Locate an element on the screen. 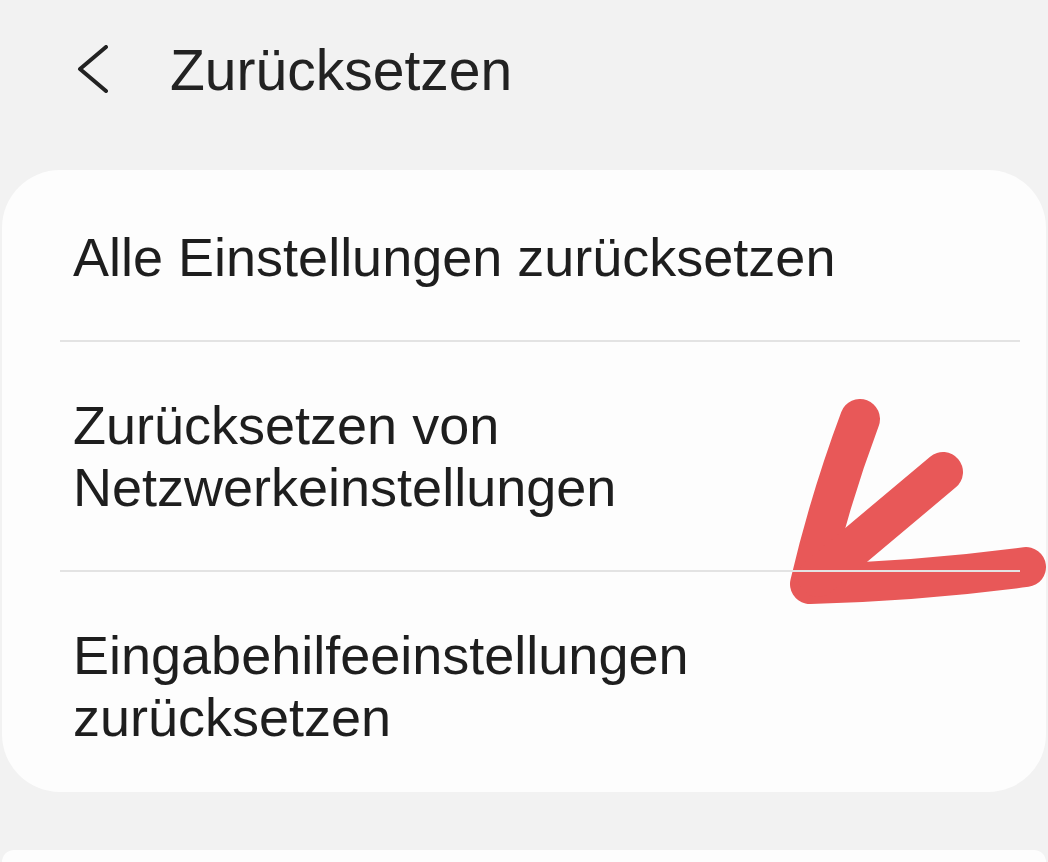 Image resolution: width=1048 pixels, height=862 pixels. page-title: Zurücksetzen is located at coordinates (341, 70).